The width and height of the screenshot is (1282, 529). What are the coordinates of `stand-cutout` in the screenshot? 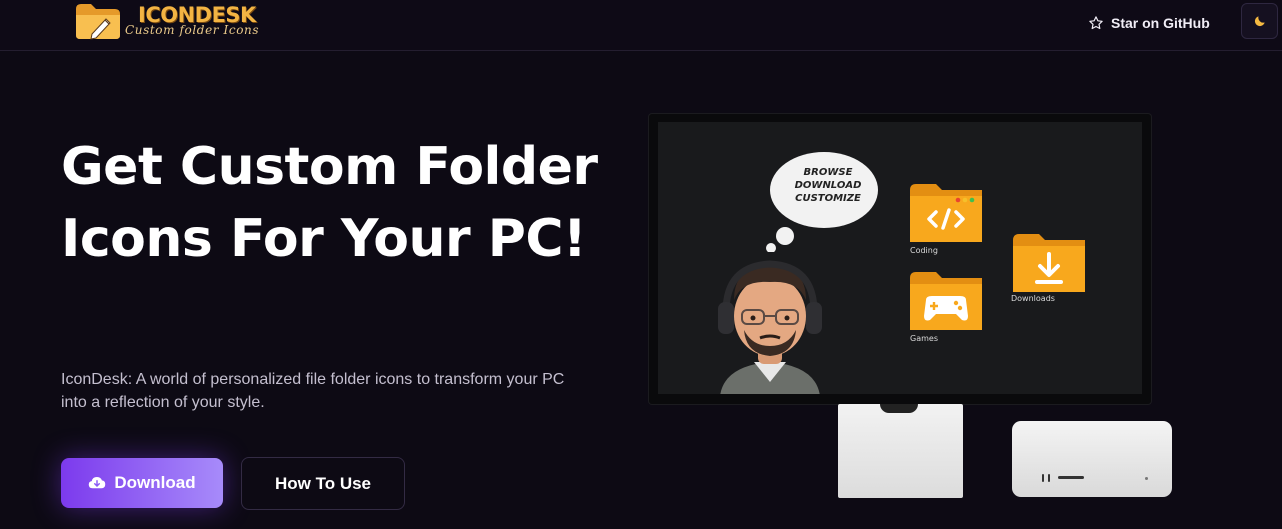 It's located at (899, 408).